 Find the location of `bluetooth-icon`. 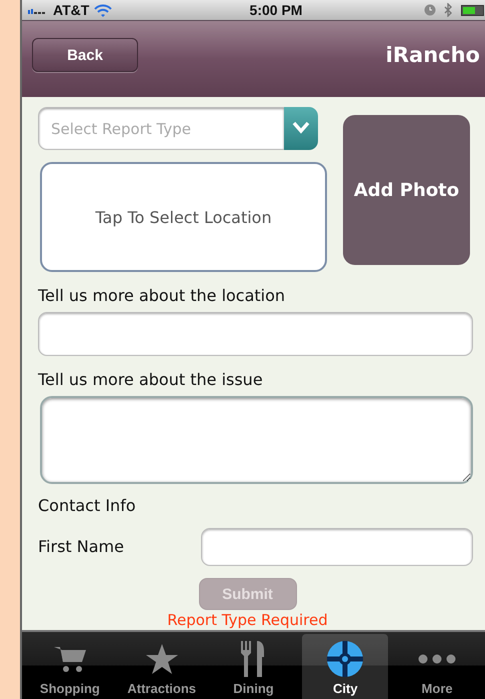

bluetooth-icon is located at coordinates (448, 10).